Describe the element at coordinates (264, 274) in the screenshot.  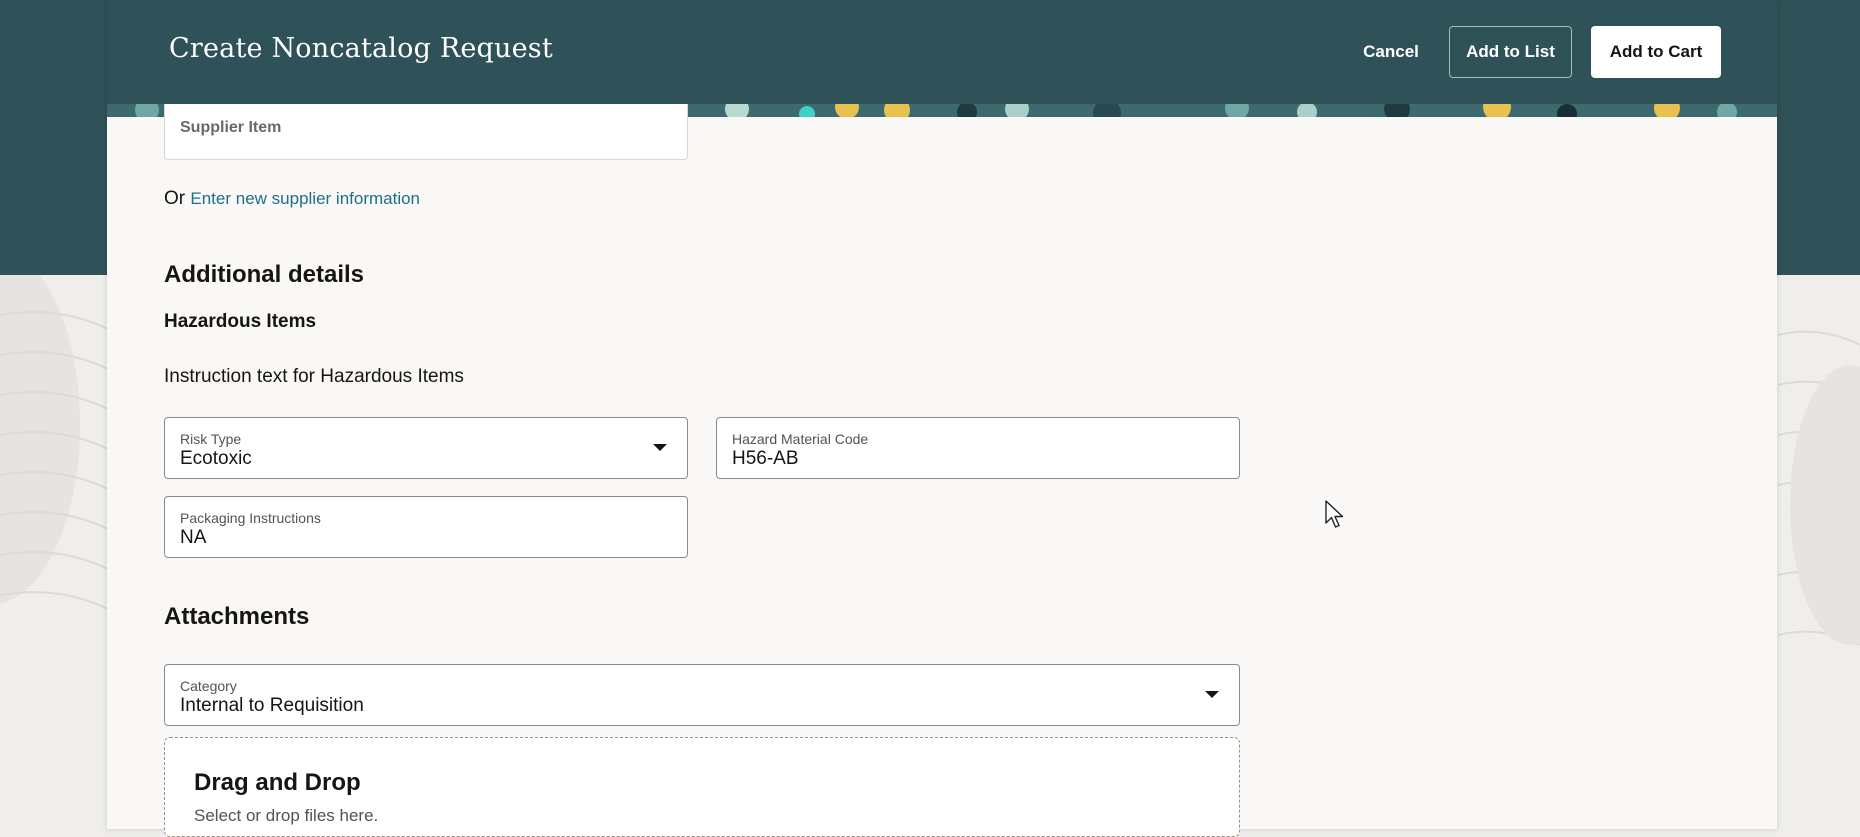
I see `additional-details-heading: Additional details` at that location.